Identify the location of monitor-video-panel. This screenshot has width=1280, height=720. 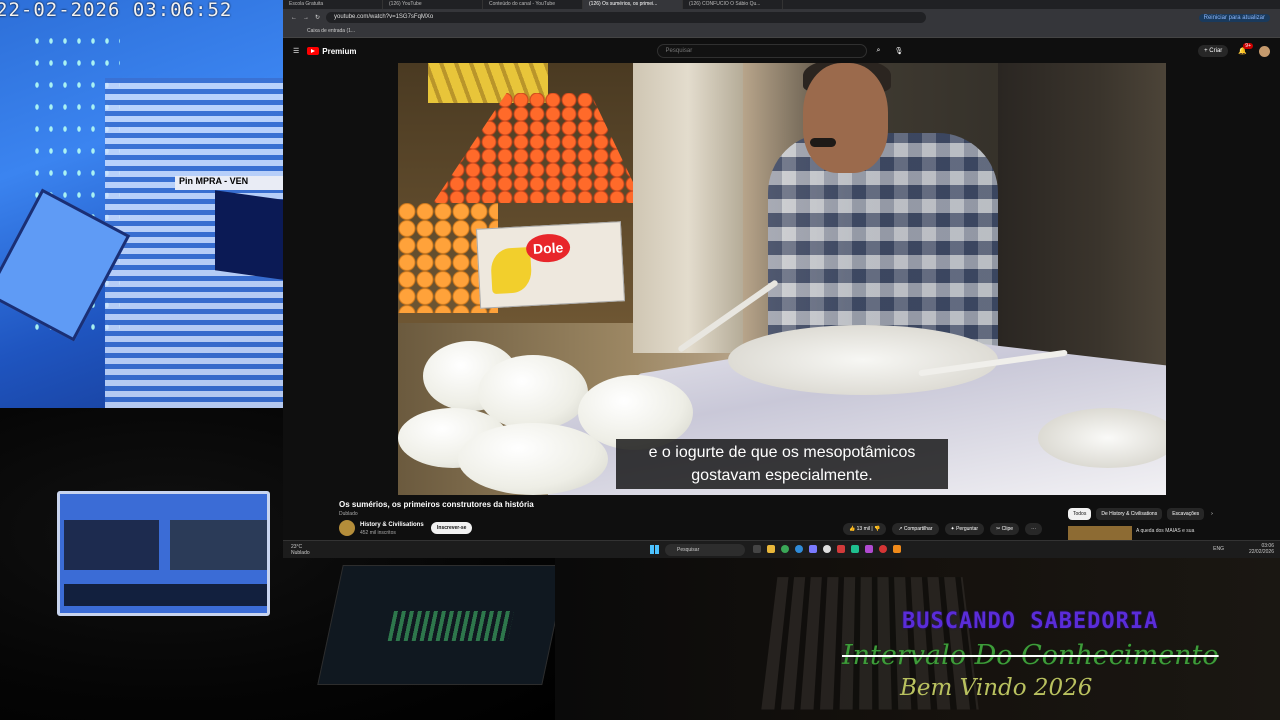
(111, 545).